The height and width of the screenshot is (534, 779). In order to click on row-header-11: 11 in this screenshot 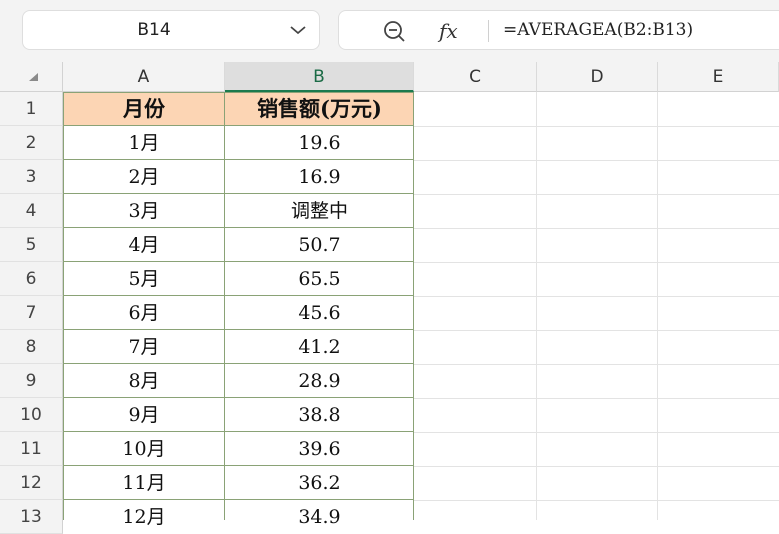, I will do `click(31, 449)`.